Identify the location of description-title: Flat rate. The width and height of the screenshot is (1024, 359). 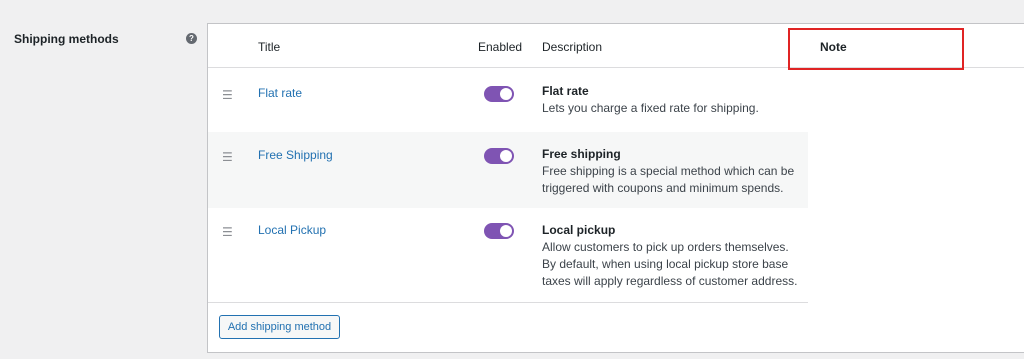
(565, 91).